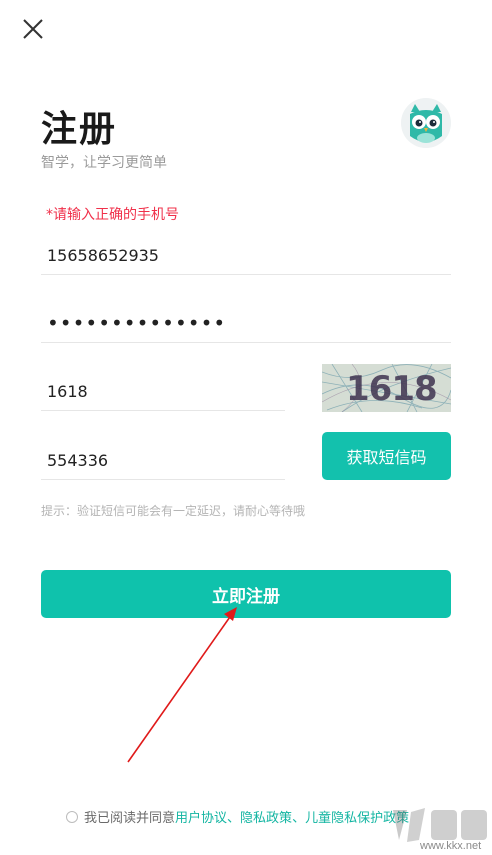 The height and width of the screenshot is (855, 492). What do you see at coordinates (112, 215) in the screenshot?
I see `phone-error-message: *请输入正确的手机号` at bounding box center [112, 215].